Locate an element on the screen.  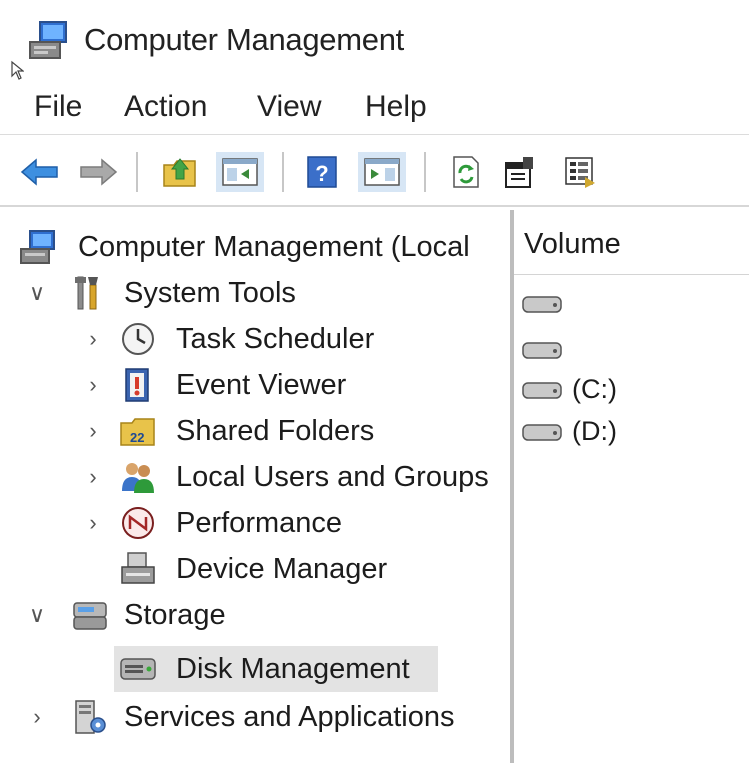
volume-name: (D:) is located at coordinates (594, 431).